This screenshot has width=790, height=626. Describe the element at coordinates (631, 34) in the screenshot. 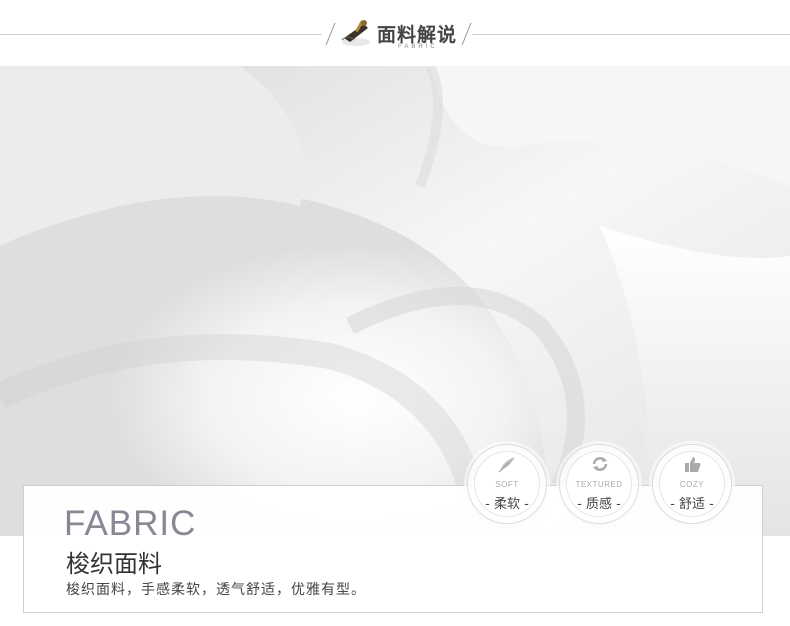

I see `header-divider-right` at that location.